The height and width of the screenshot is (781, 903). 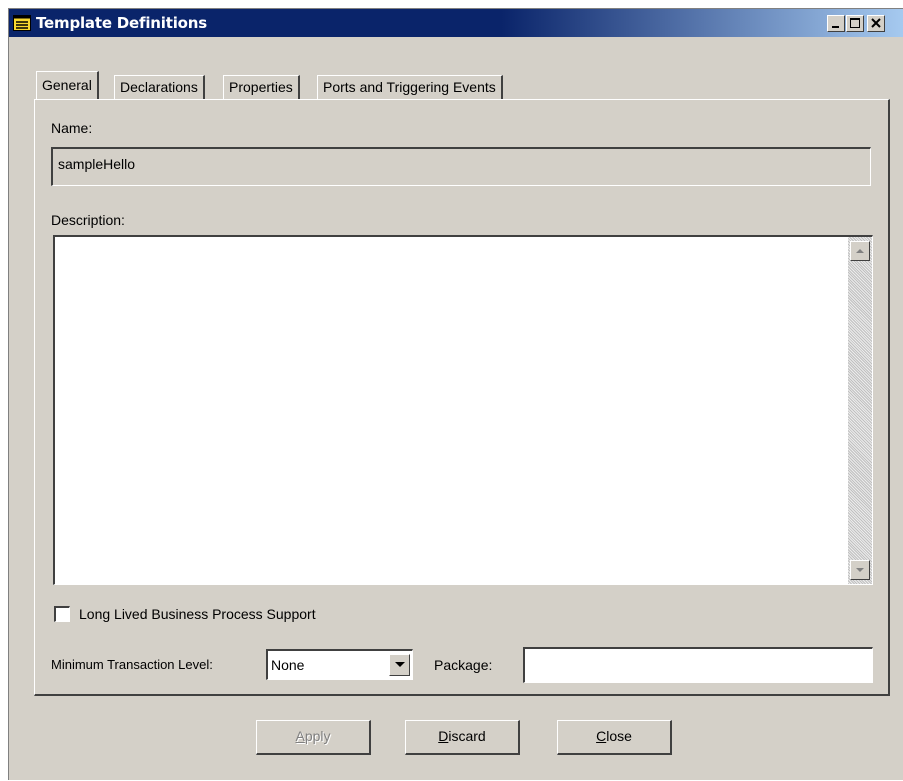 I want to click on maximize-icon, so click(x=855, y=23).